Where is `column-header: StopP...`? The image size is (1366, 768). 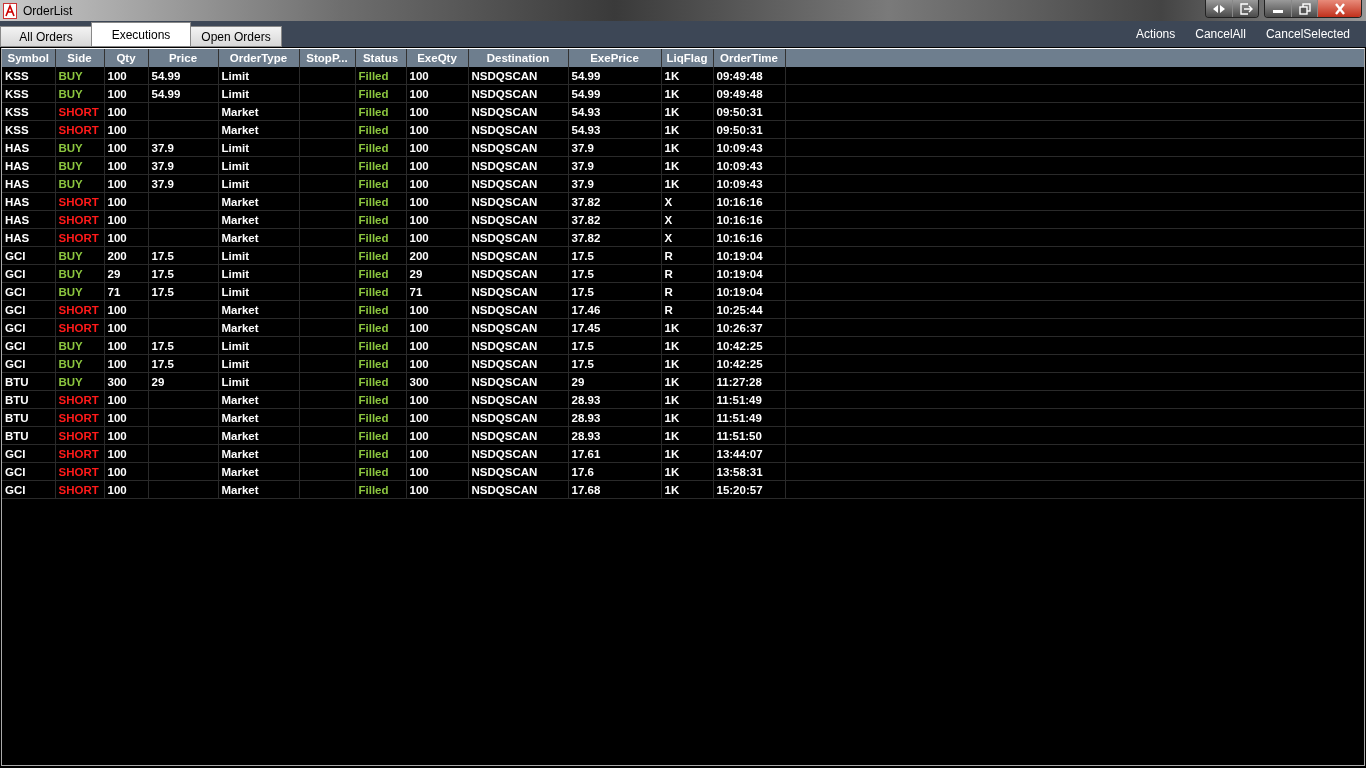
column-header: StopP... is located at coordinates (327, 58).